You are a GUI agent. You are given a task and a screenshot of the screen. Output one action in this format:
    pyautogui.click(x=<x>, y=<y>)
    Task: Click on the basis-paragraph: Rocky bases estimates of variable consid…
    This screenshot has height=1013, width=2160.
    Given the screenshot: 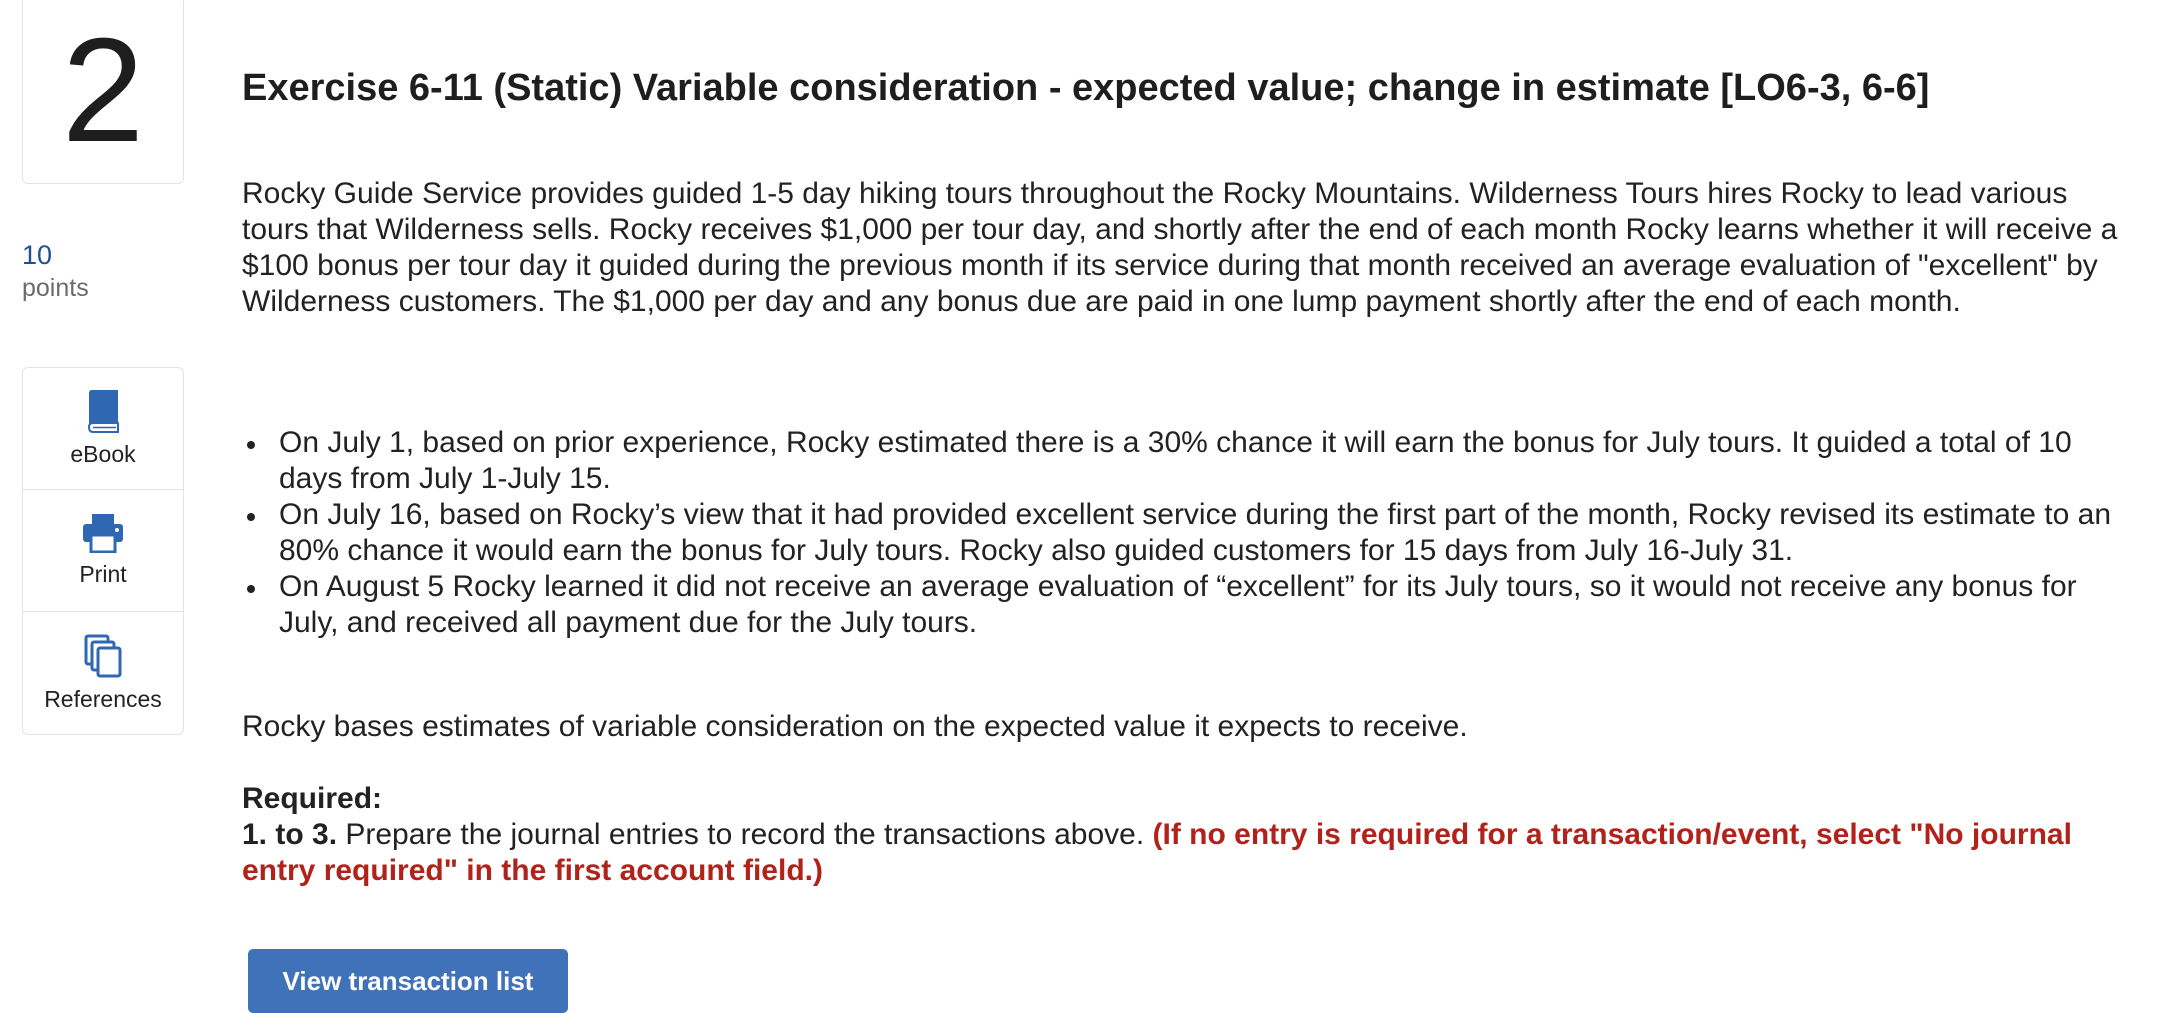 What is the action you would take?
    pyautogui.click(x=855, y=726)
    